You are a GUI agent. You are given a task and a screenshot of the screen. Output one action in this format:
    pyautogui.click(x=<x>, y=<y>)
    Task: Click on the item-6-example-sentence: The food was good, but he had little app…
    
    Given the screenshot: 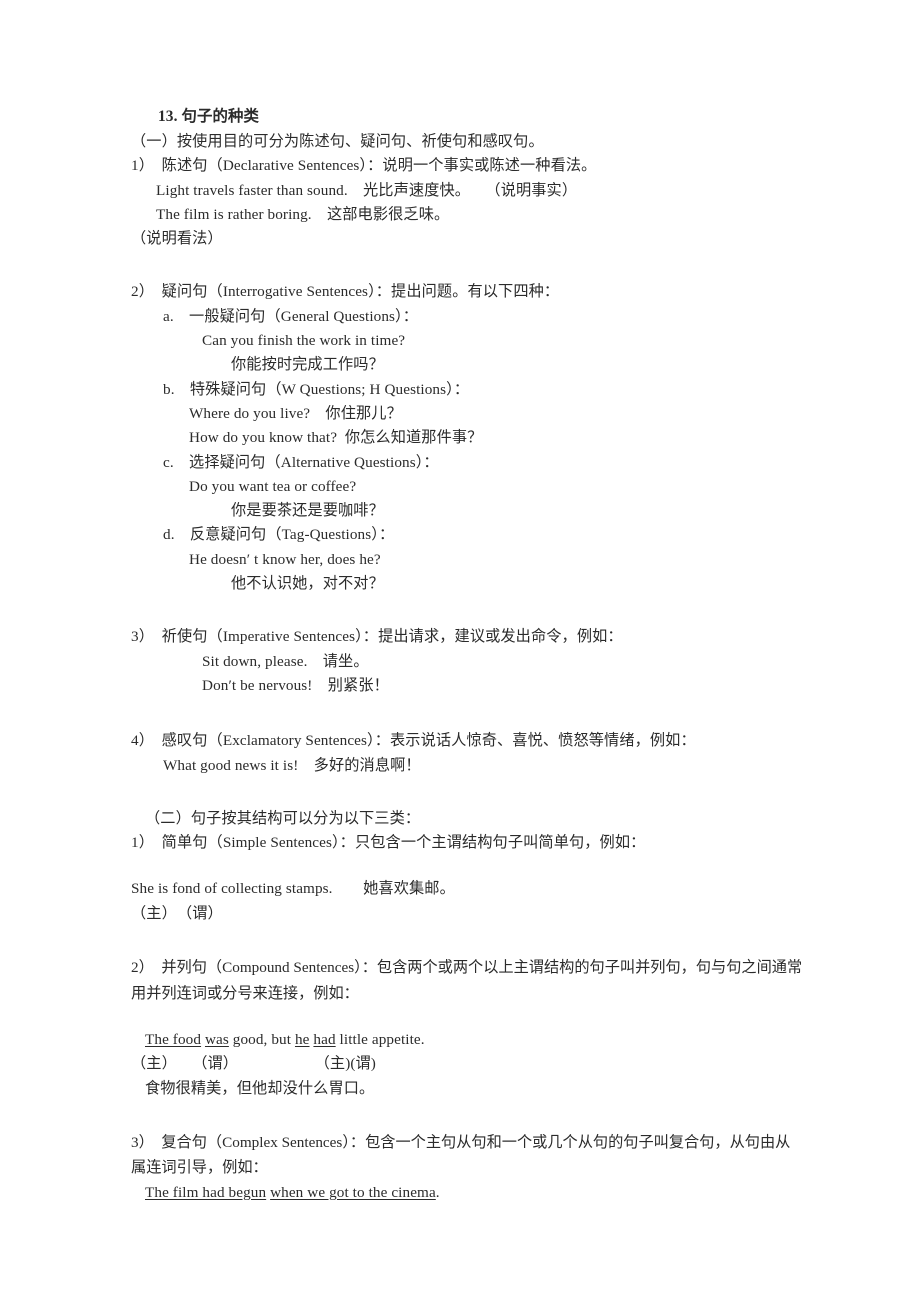 What is the action you would take?
    pyautogui.click(x=467, y=1040)
    